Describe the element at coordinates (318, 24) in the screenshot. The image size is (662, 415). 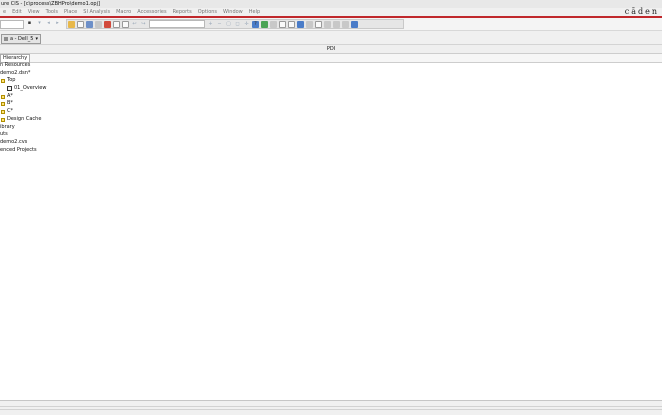
I see `snap-grid-icon` at that location.